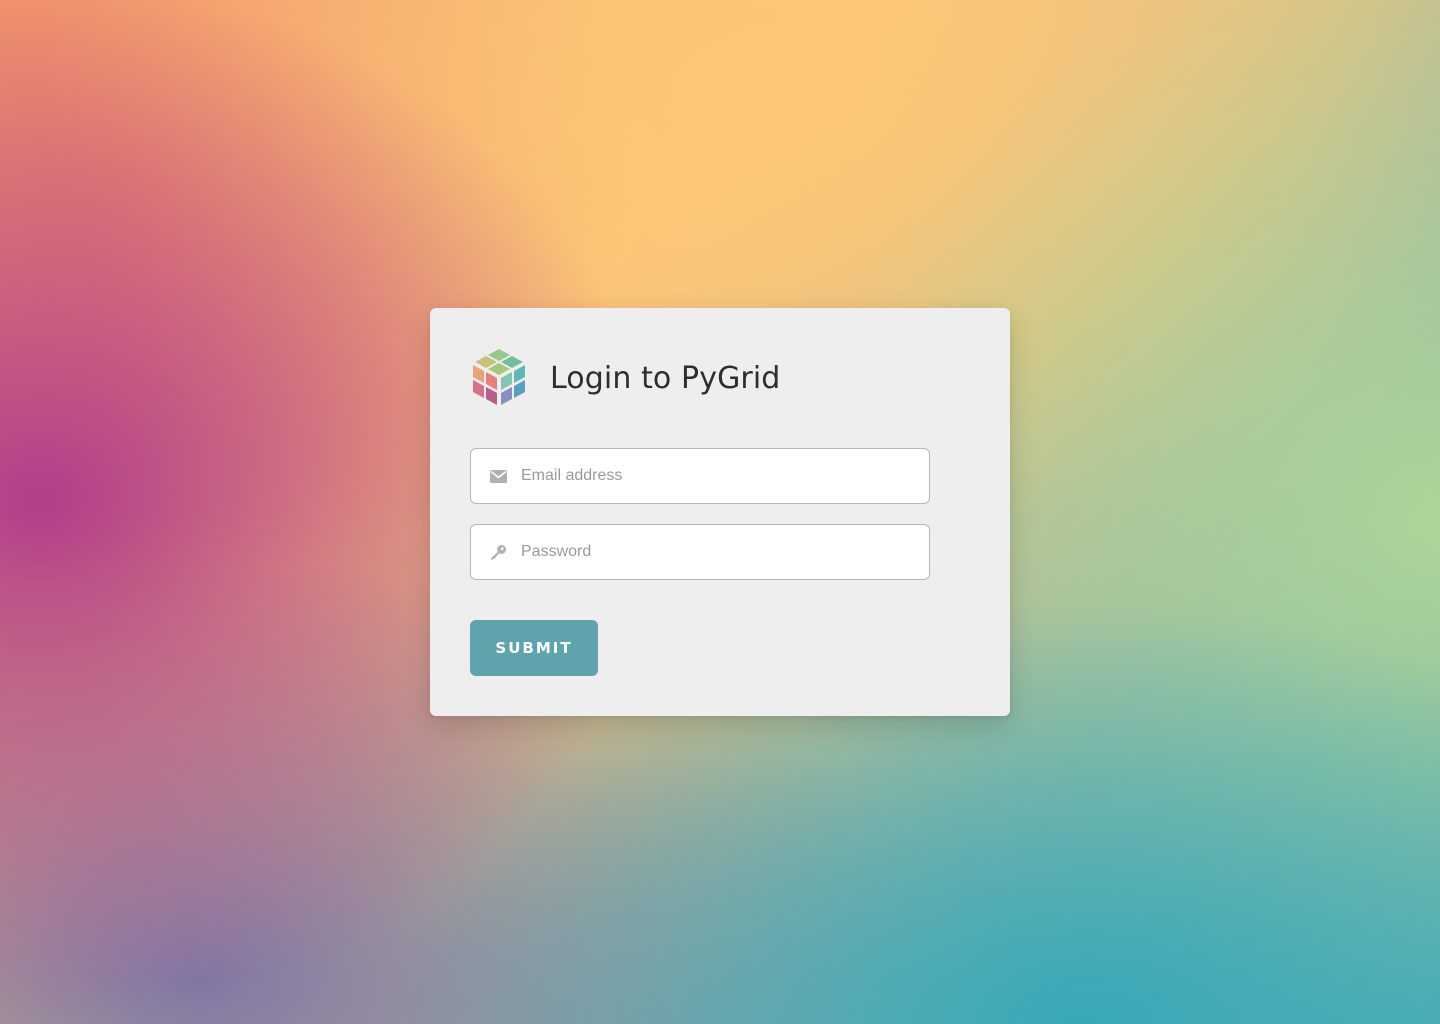 The height and width of the screenshot is (1024, 1440). What do you see at coordinates (499, 377) in the screenshot?
I see `pygrid-logo-icon` at bounding box center [499, 377].